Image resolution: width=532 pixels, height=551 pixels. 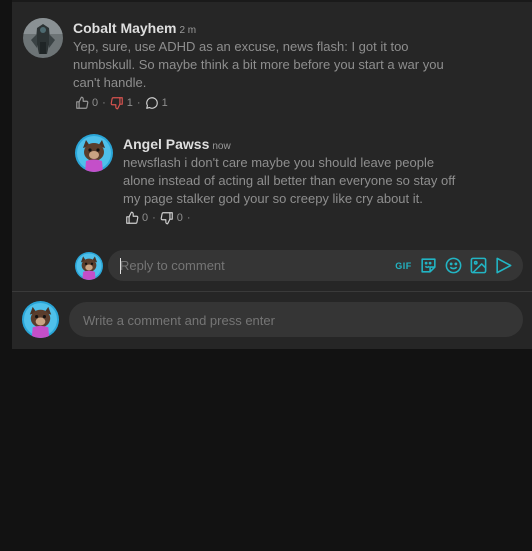 I want to click on dislike-count: 0, so click(x=179, y=218).